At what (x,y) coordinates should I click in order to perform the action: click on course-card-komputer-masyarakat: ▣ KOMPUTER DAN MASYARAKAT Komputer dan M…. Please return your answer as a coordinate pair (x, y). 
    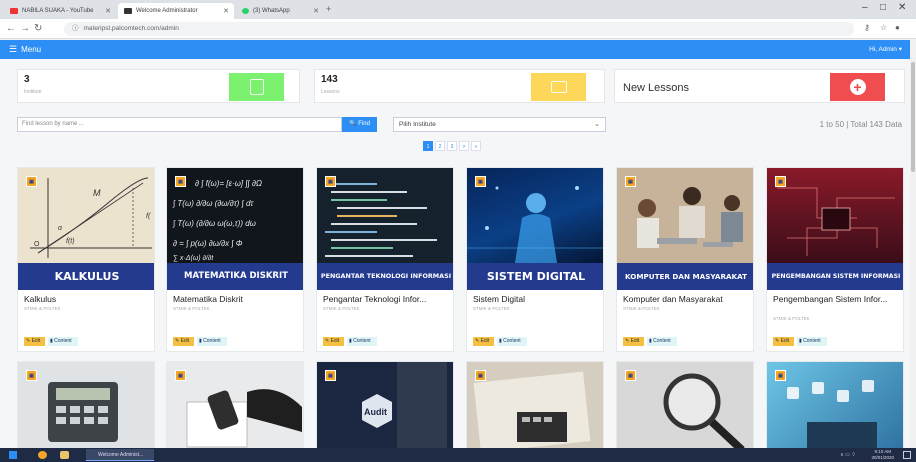
    Looking at the image, I should click on (685, 259).